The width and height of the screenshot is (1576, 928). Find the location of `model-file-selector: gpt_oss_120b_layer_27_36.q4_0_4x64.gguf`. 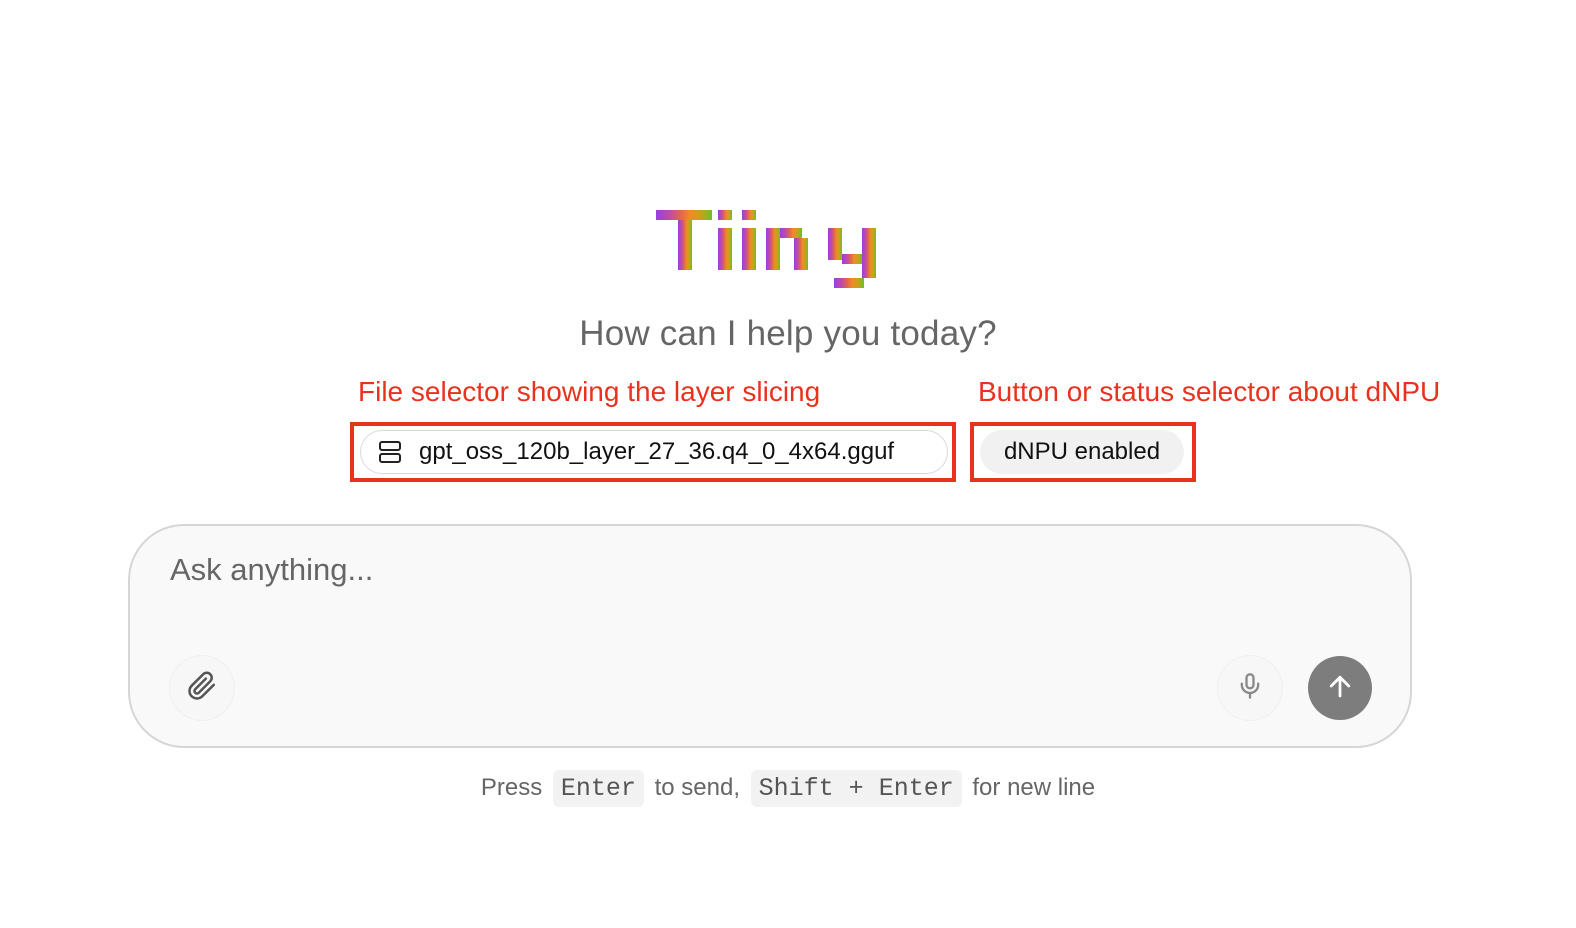

model-file-selector: gpt_oss_120b_layer_27_36.q4_0_4x64.gguf is located at coordinates (654, 452).